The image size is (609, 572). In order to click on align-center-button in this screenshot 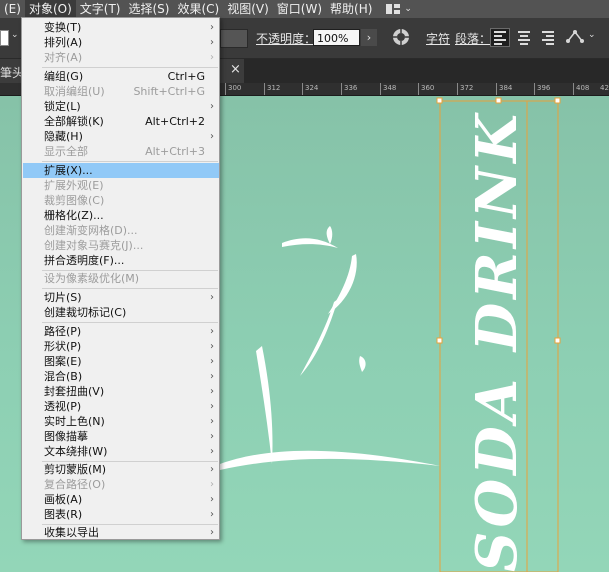, I will do `click(524, 37)`.